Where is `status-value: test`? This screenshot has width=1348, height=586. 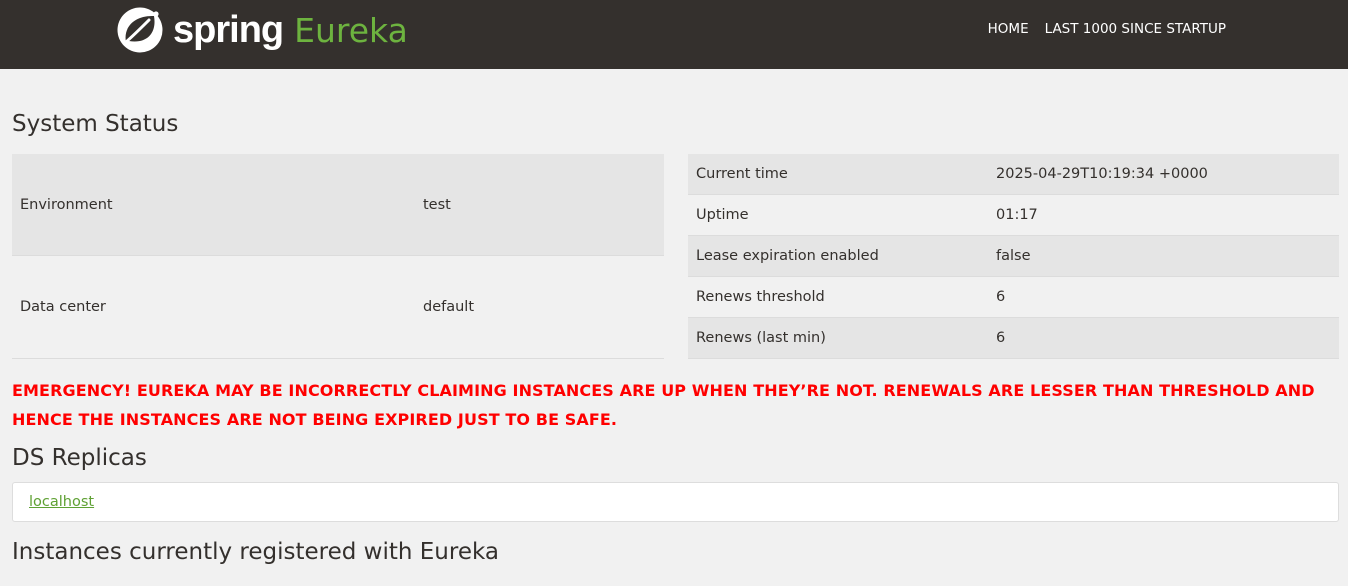
status-value: test is located at coordinates (539, 205).